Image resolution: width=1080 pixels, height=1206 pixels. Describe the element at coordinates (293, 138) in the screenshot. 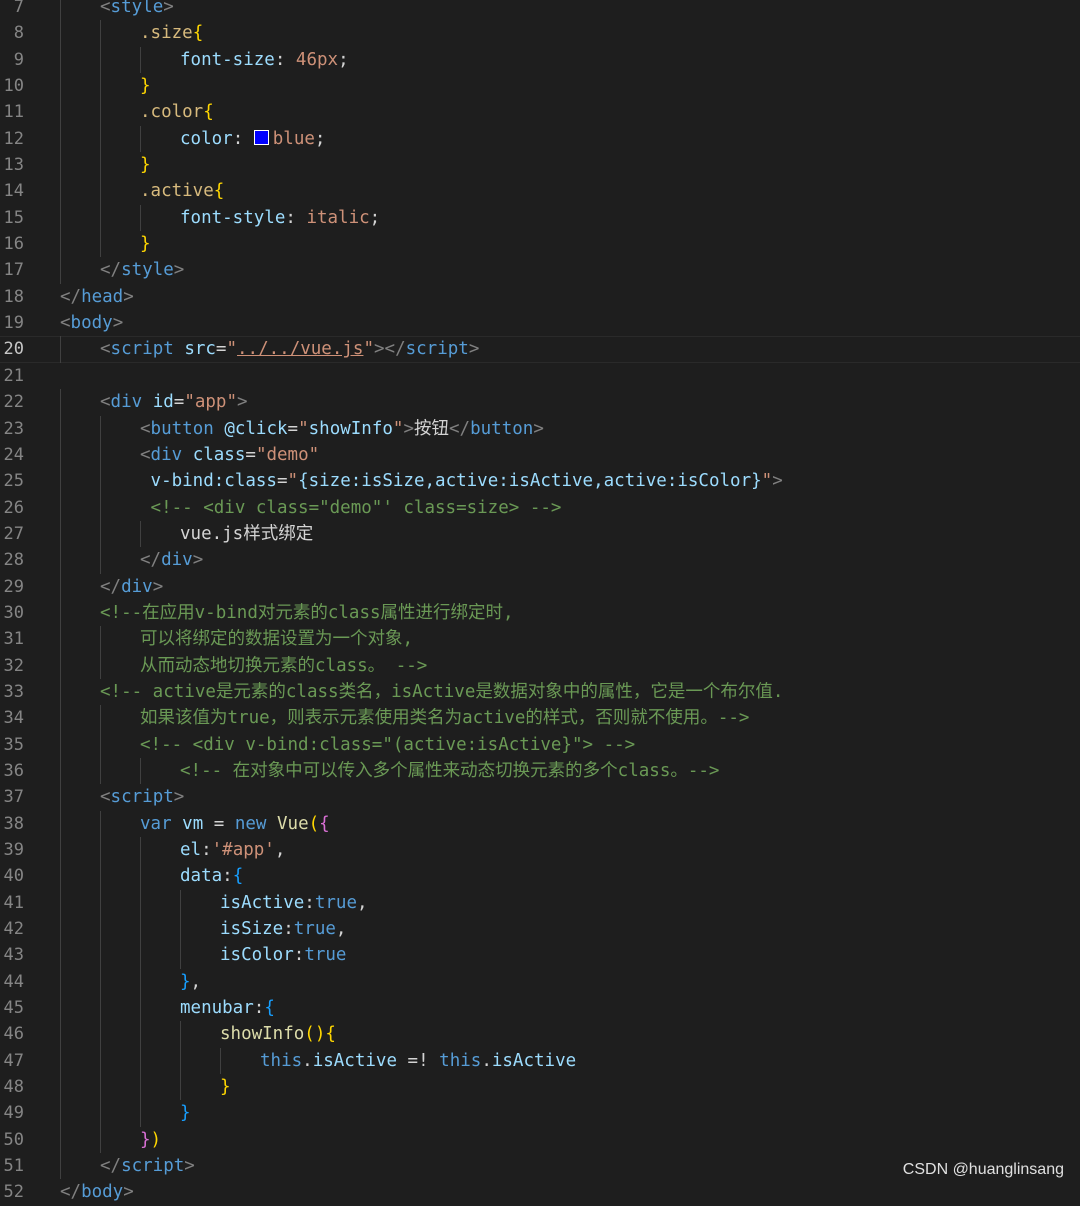

I see `code-token: blue` at that location.